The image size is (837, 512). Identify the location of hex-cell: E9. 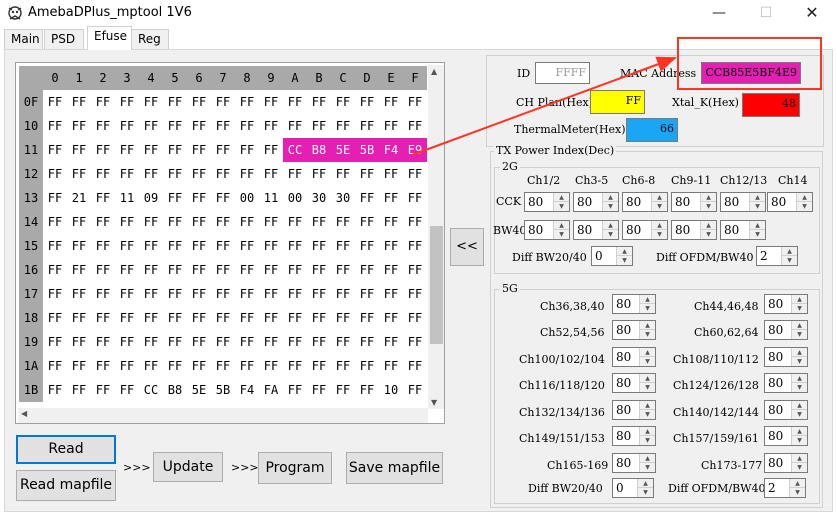
(415, 150).